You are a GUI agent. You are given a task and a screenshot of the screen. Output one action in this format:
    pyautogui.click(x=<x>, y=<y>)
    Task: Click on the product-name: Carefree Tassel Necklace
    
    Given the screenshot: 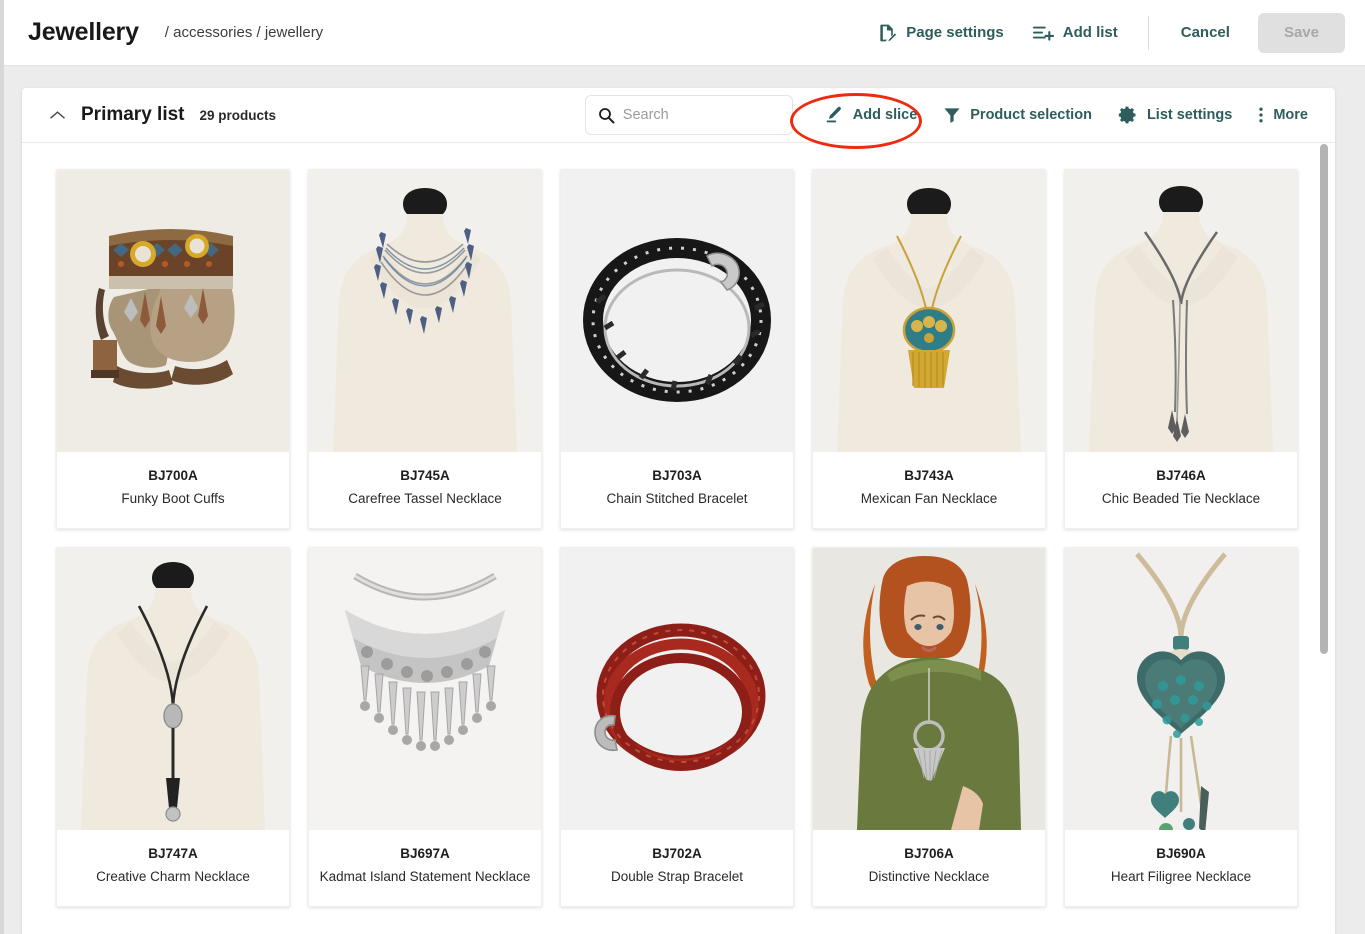 What is the action you would take?
    pyautogui.click(x=425, y=499)
    